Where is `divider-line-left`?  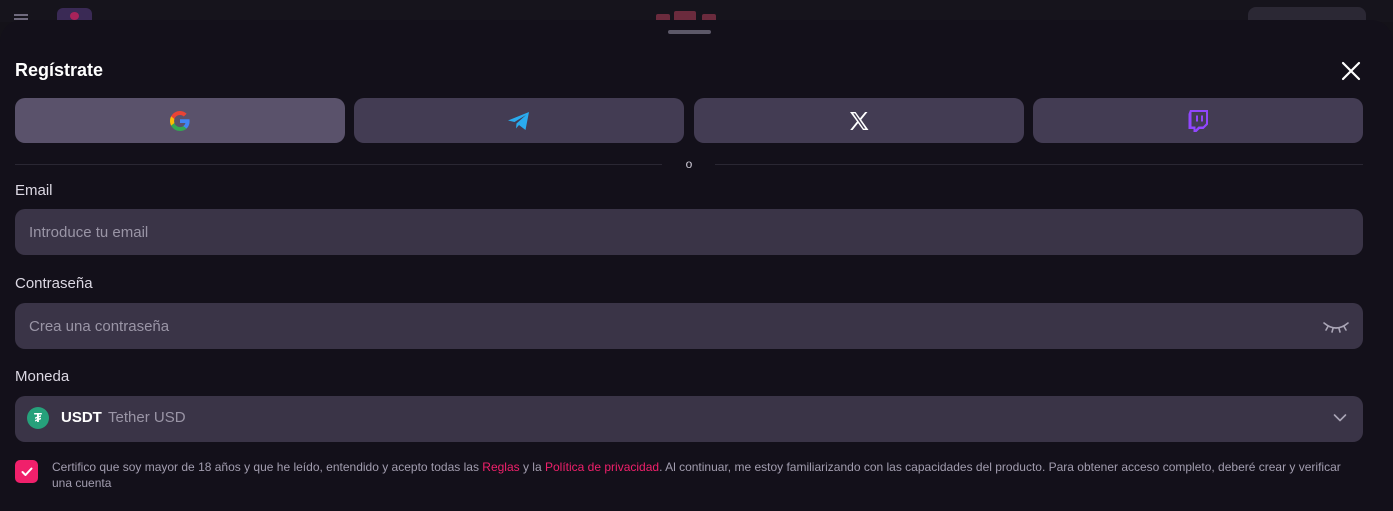
divider-line-left is located at coordinates (338, 164).